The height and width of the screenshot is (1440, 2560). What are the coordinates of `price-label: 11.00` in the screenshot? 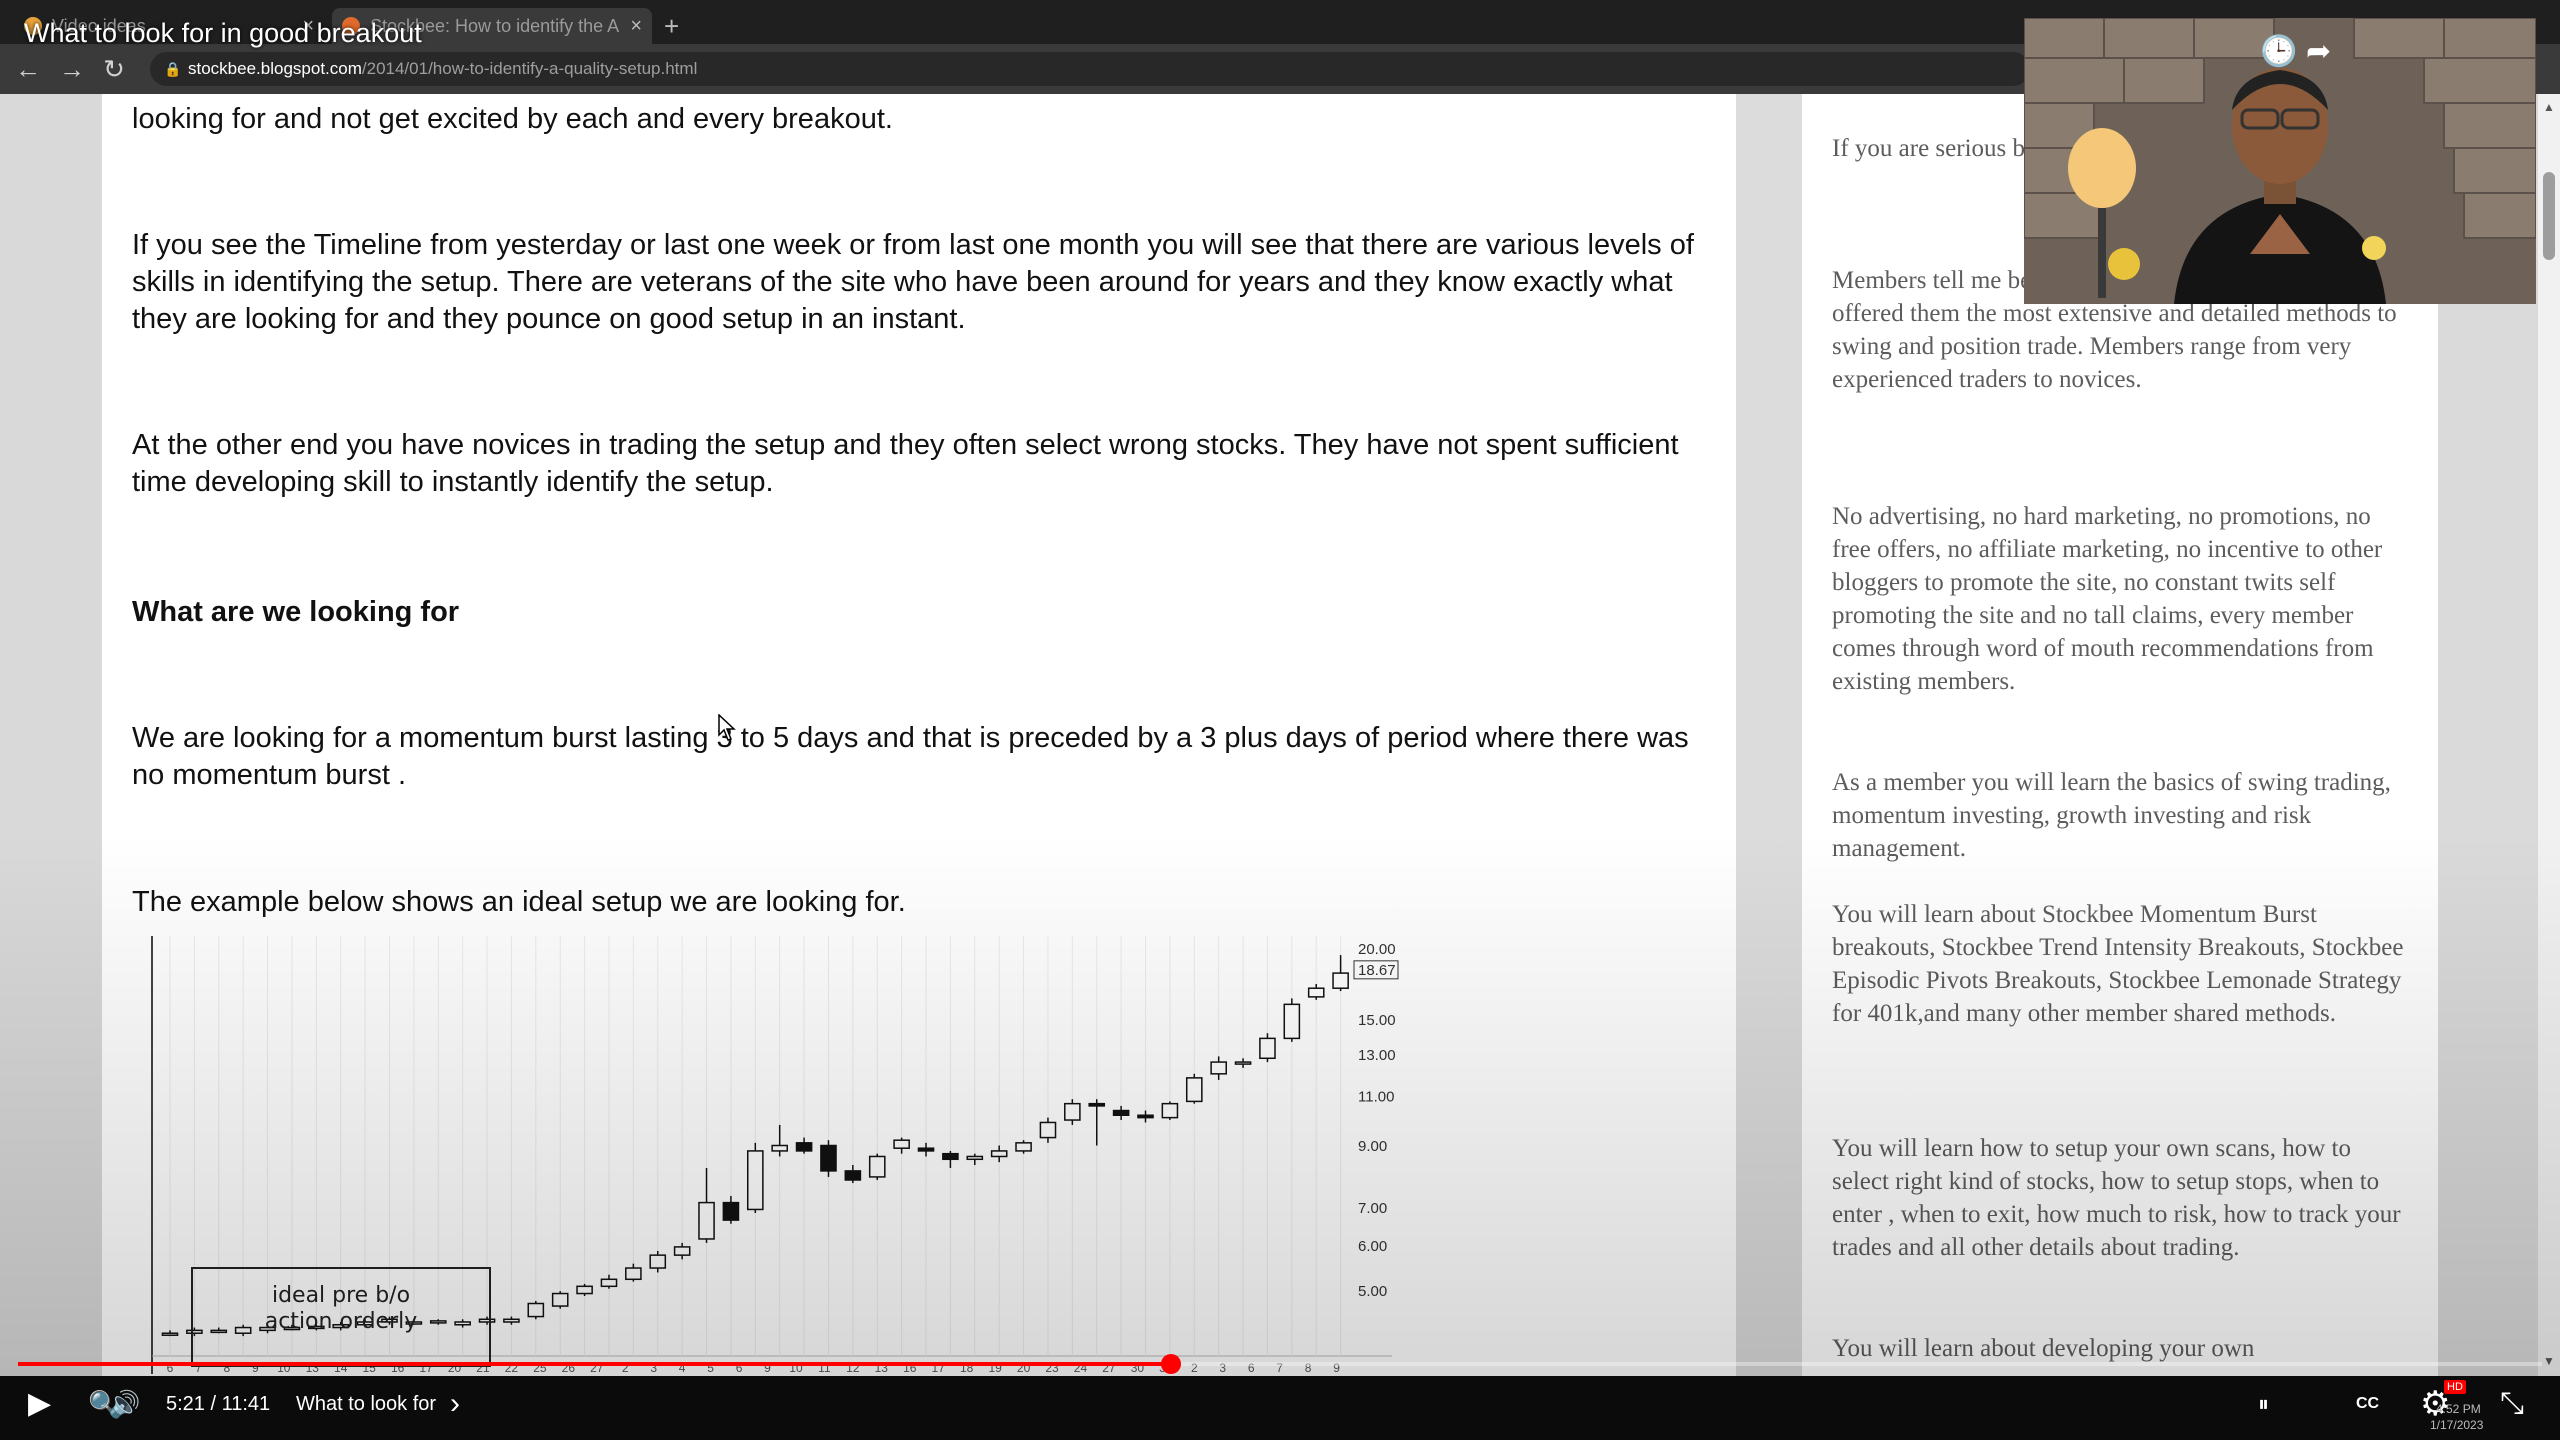 It's located at (1376, 1096).